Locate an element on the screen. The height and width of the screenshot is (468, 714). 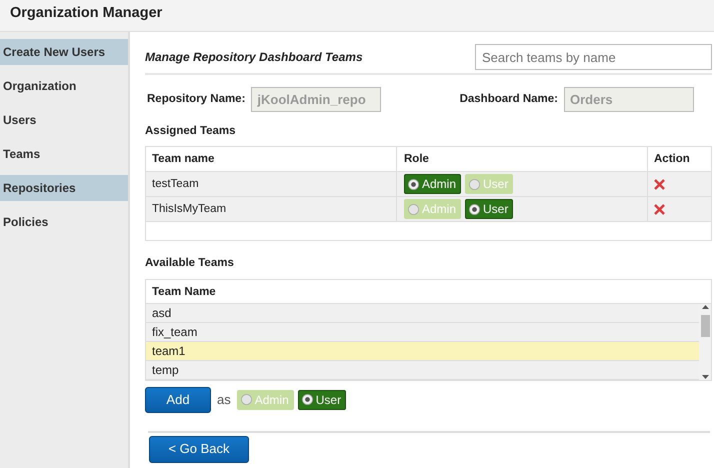
role-toggle: Admin is located at coordinates (433, 184).